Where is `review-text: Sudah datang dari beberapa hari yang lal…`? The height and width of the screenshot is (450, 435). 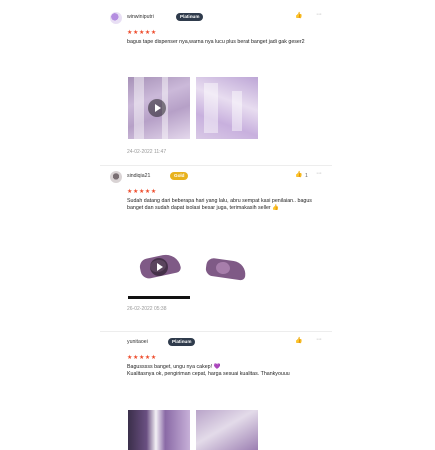 review-text: Sudah datang dari beberapa hari yang lal… is located at coordinates (223, 205).